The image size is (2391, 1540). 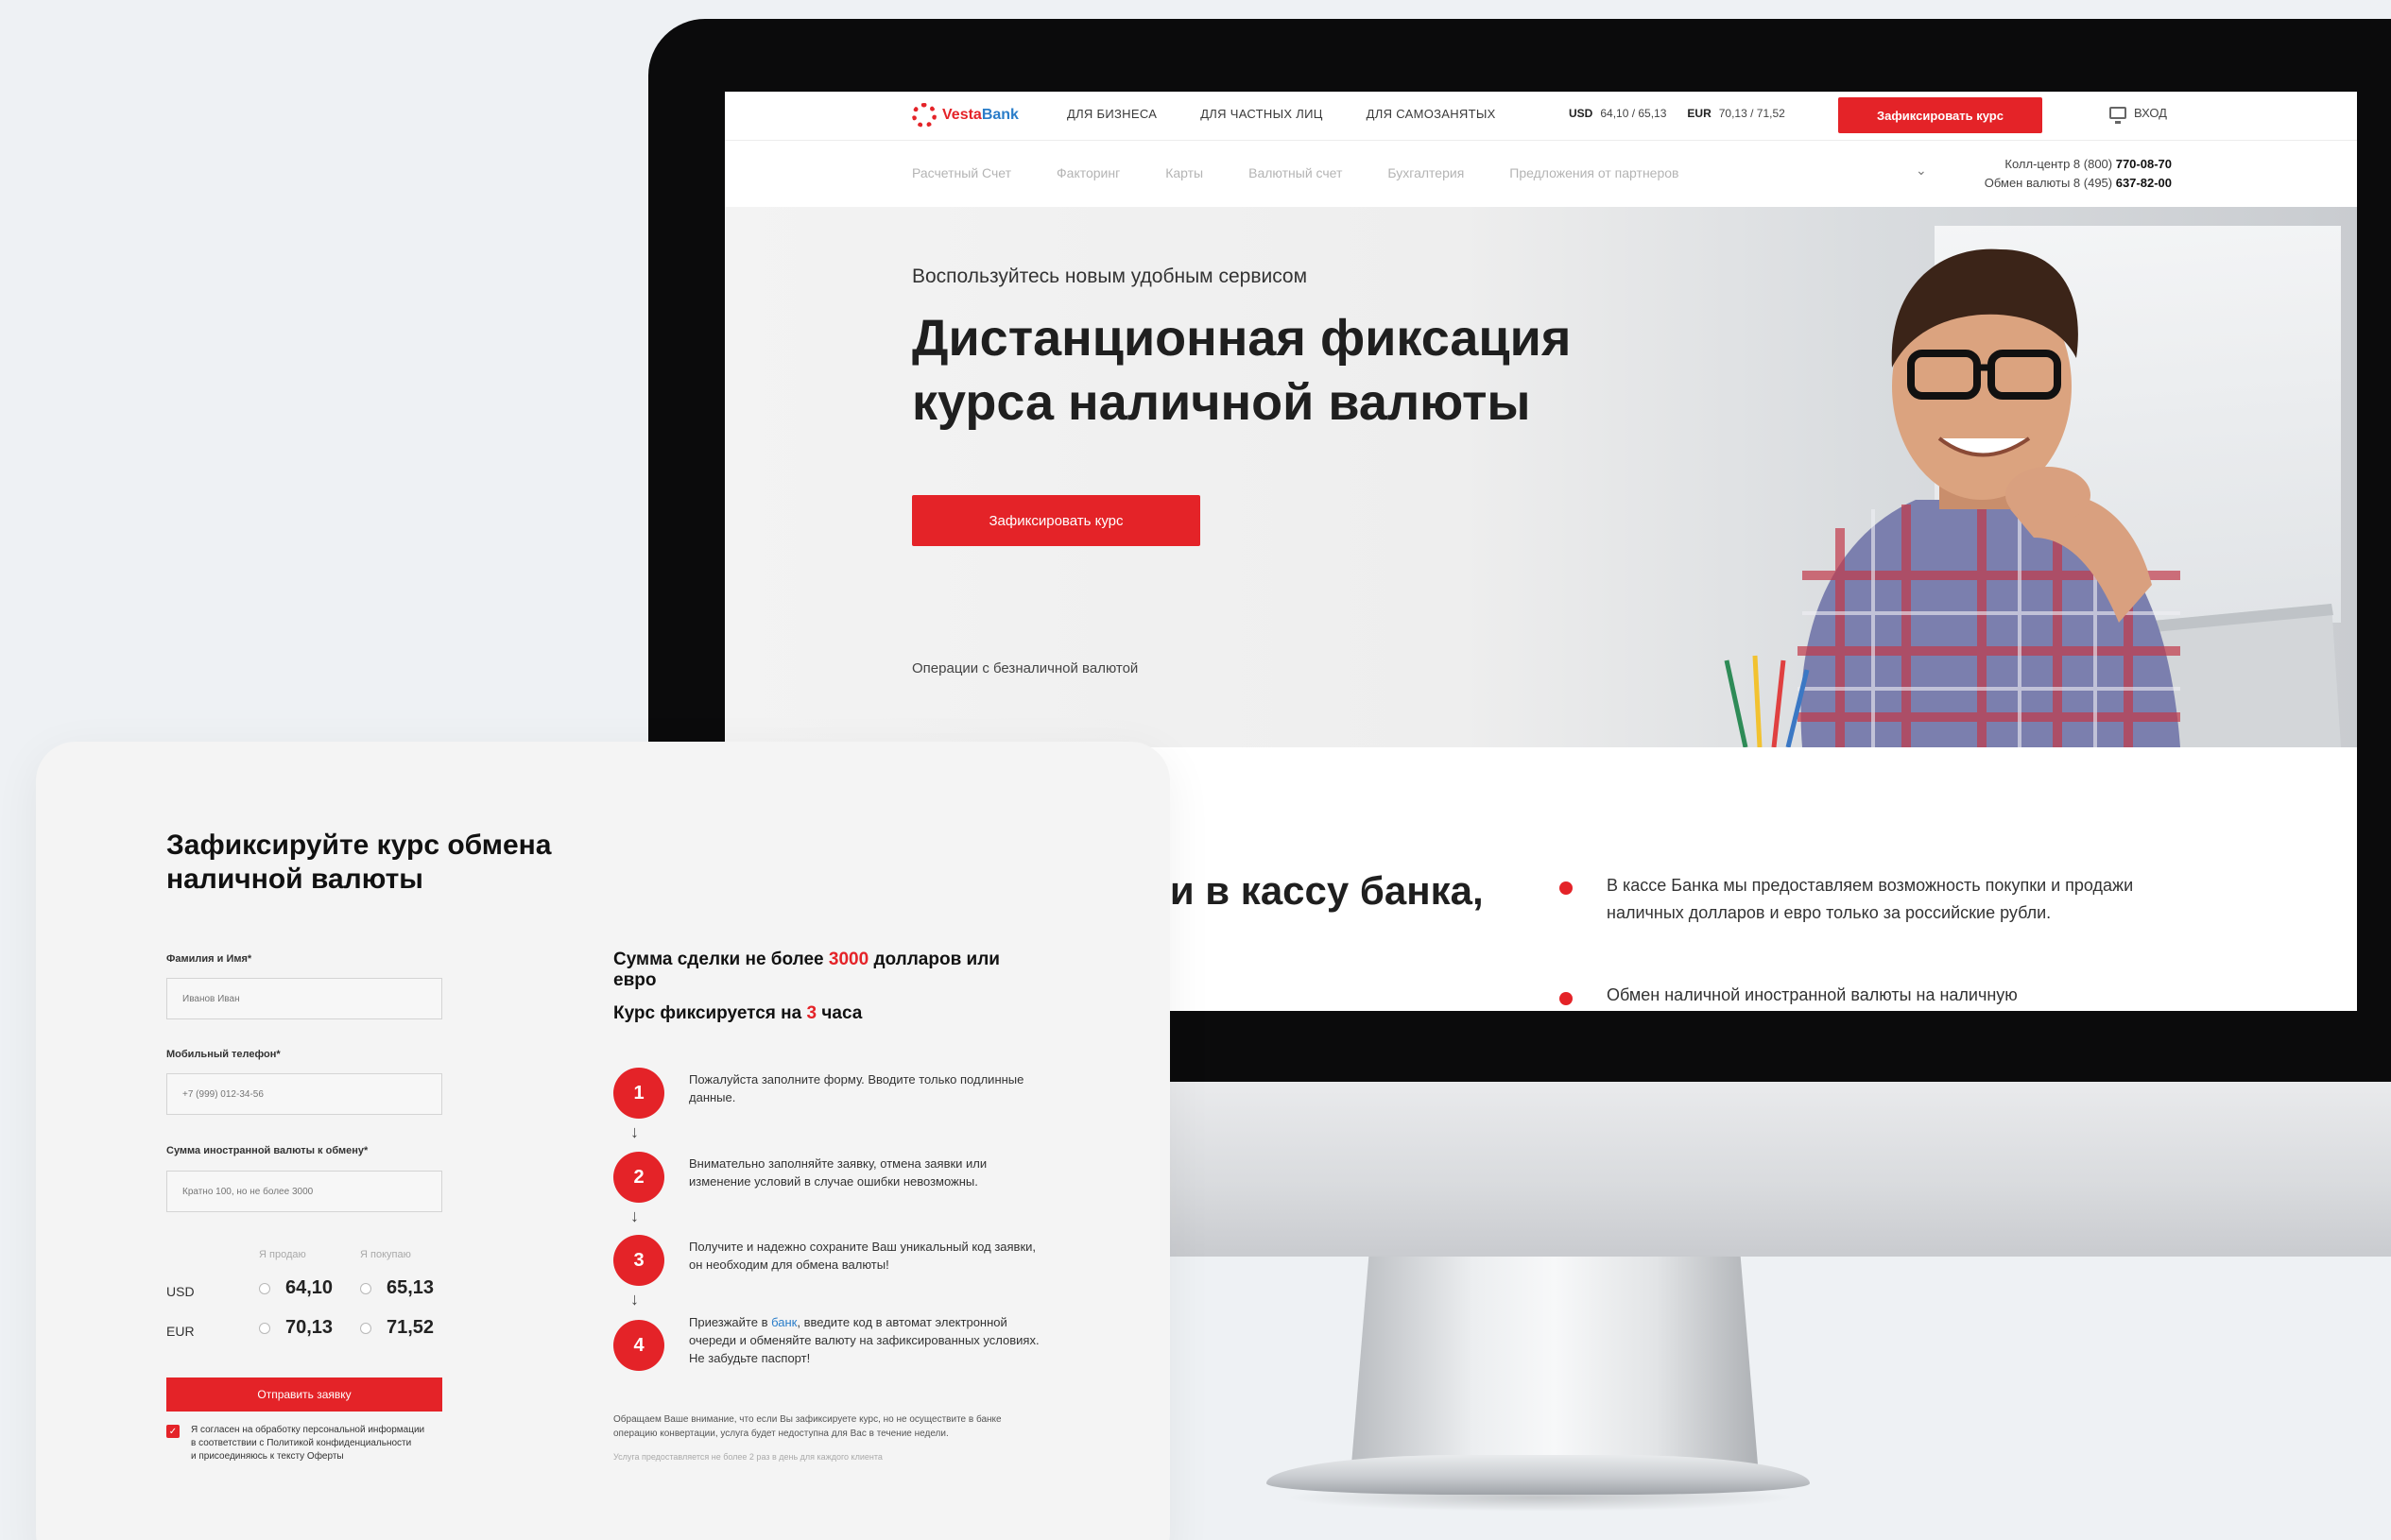 I want to click on eur-buy-rate: 71,52, so click(x=411, y=1327).